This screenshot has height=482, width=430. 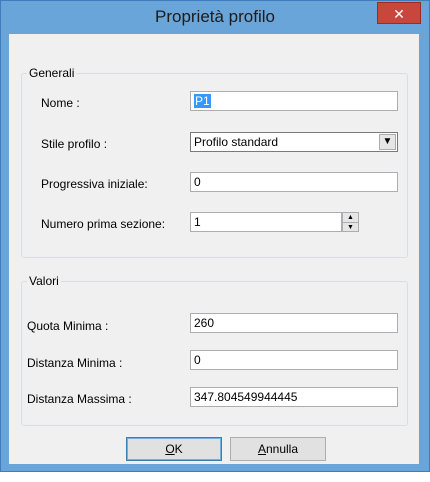 I want to click on nome-label: Nome :, so click(x=60, y=103).